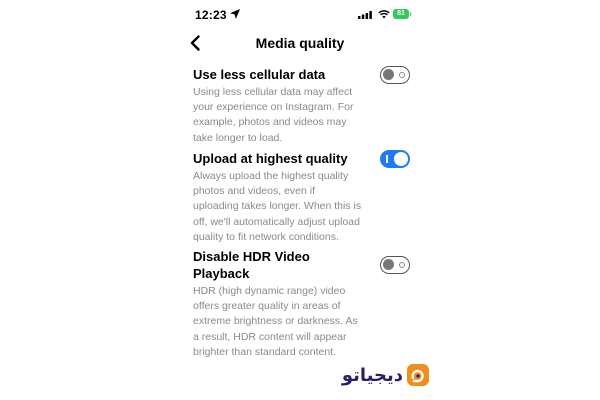 This screenshot has height=400, width=600. Describe the element at coordinates (372, 375) in the screenshot. I see `watermark-logo-text: دیجیاتو` at that location.